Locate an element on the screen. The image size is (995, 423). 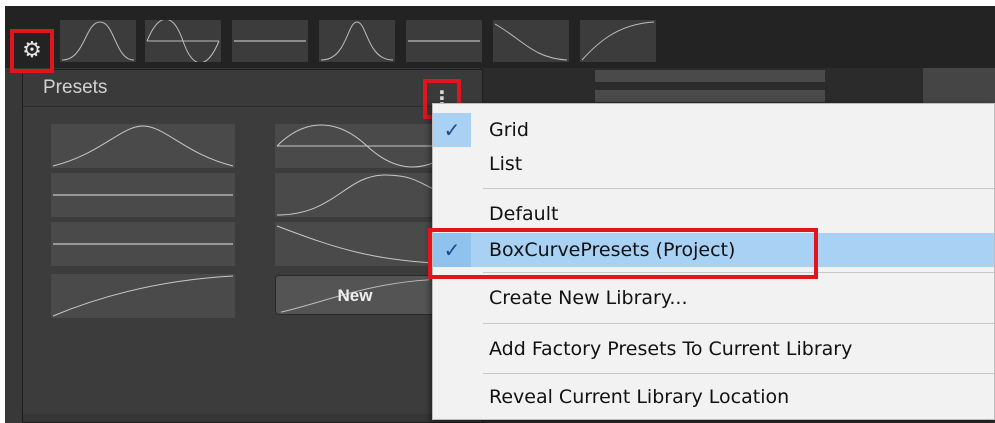
top-preset-bell is located at coordinates (357, 41).